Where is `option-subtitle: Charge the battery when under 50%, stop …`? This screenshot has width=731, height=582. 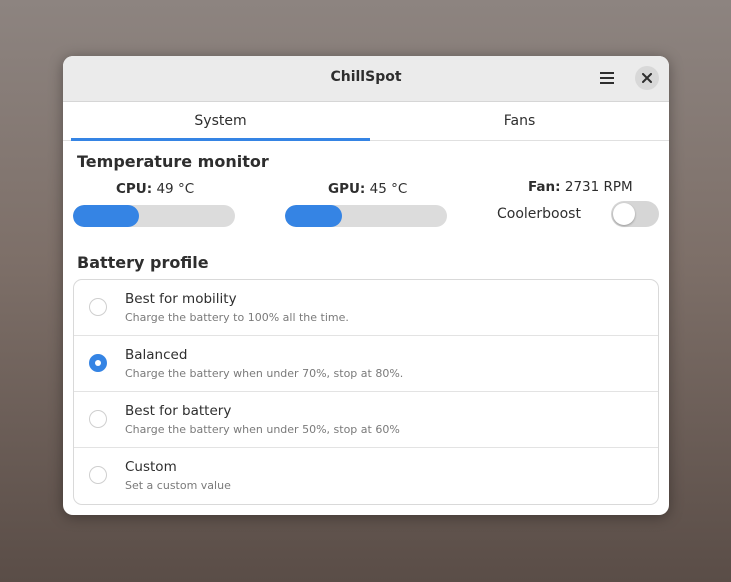 option-subtitle: Charge the battery when under 50%, stop … is located at coordinates (262, 429).